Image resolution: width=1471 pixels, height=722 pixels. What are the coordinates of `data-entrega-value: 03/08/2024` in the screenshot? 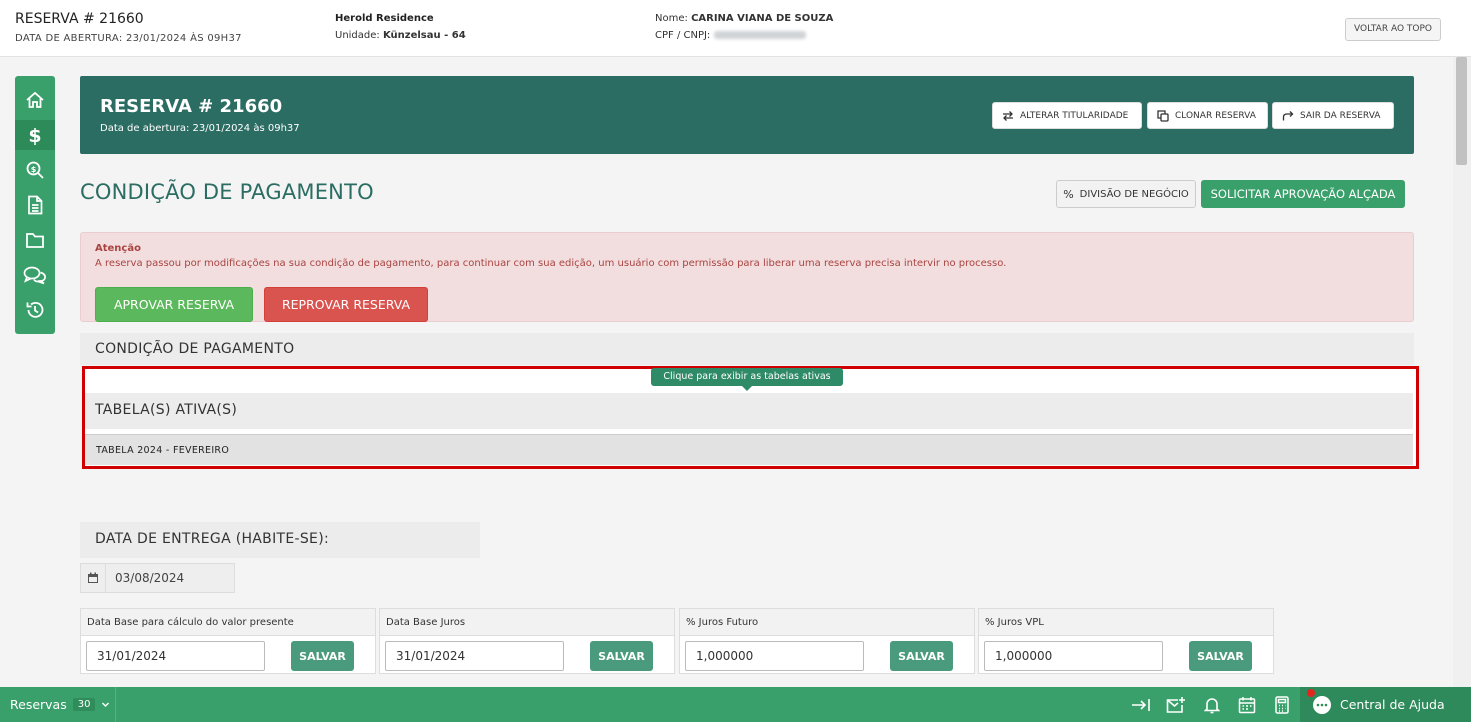 It's located at (150, 578).